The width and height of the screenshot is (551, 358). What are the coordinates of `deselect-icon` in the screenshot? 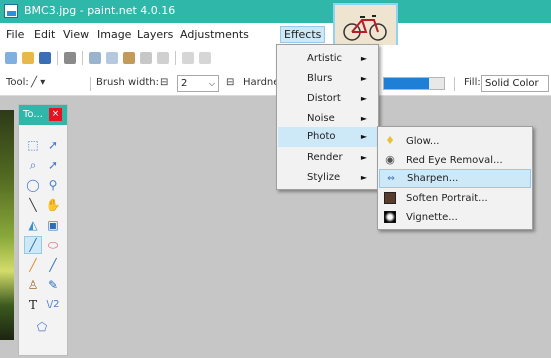 It's located at (163, 58).